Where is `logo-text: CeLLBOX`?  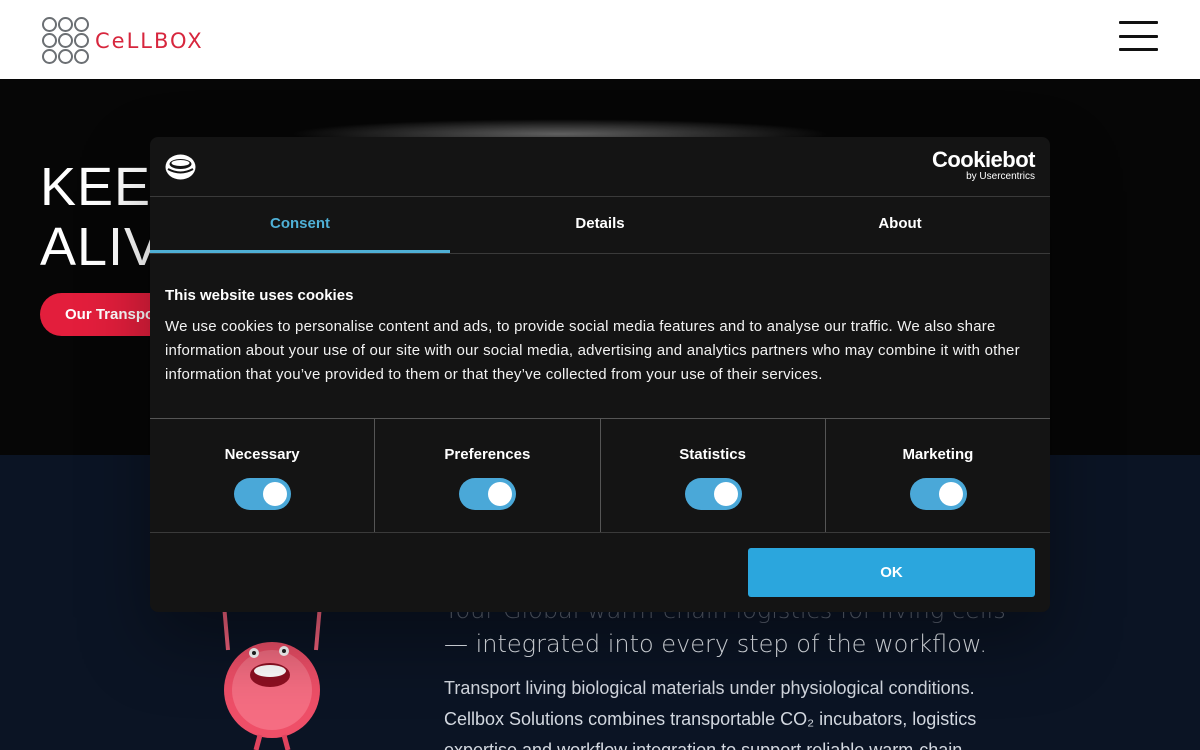 logo-text: CeLLBOX is located at coordinates (149, 40).